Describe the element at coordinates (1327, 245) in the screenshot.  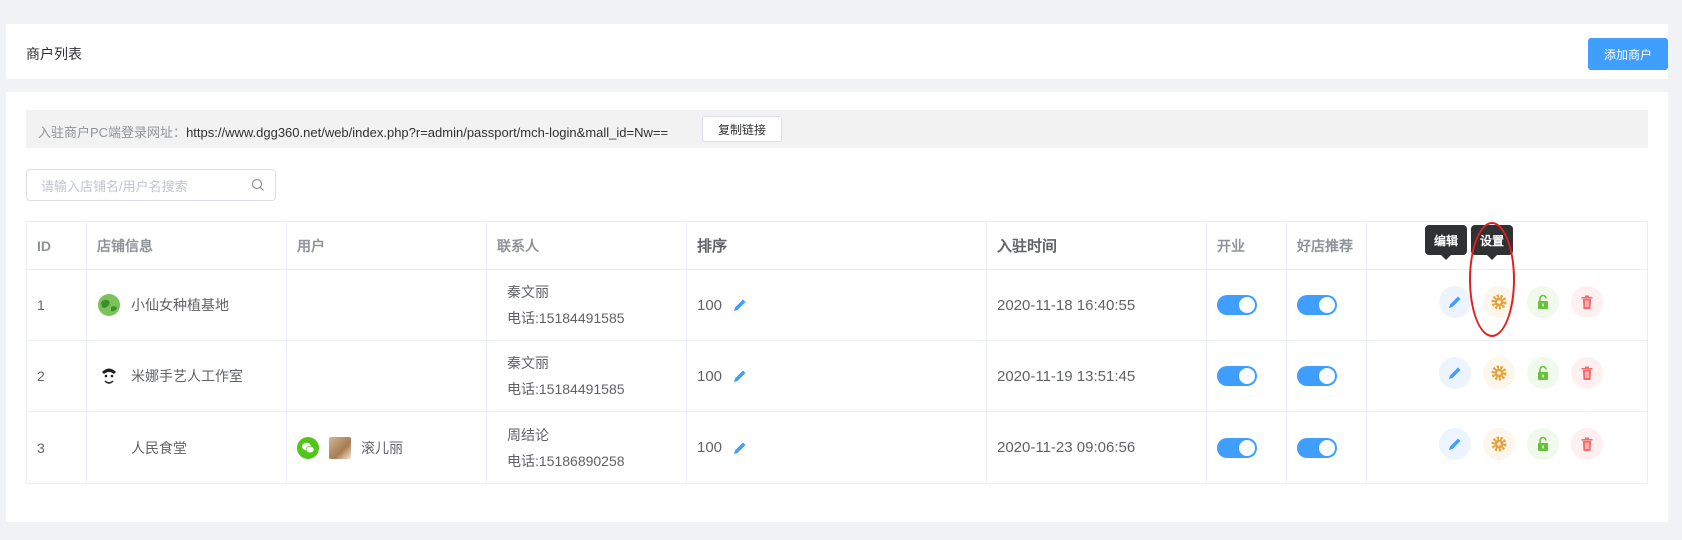
I see `column-header-recommend: 好店推荐` at that location.